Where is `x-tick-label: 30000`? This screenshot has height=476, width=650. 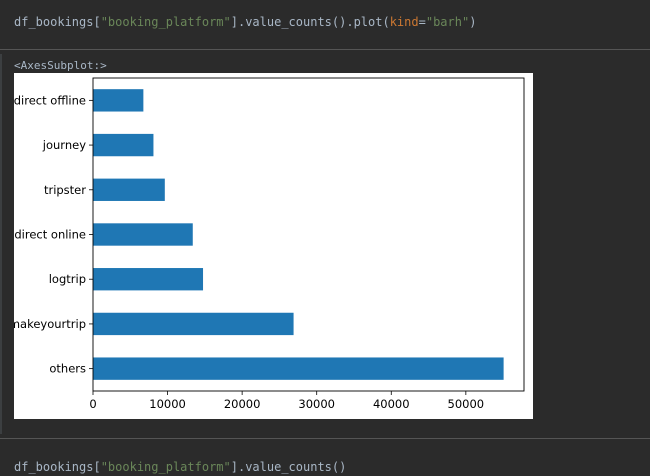 x-tick-label: 30000 is located at coordinates (316, 404).